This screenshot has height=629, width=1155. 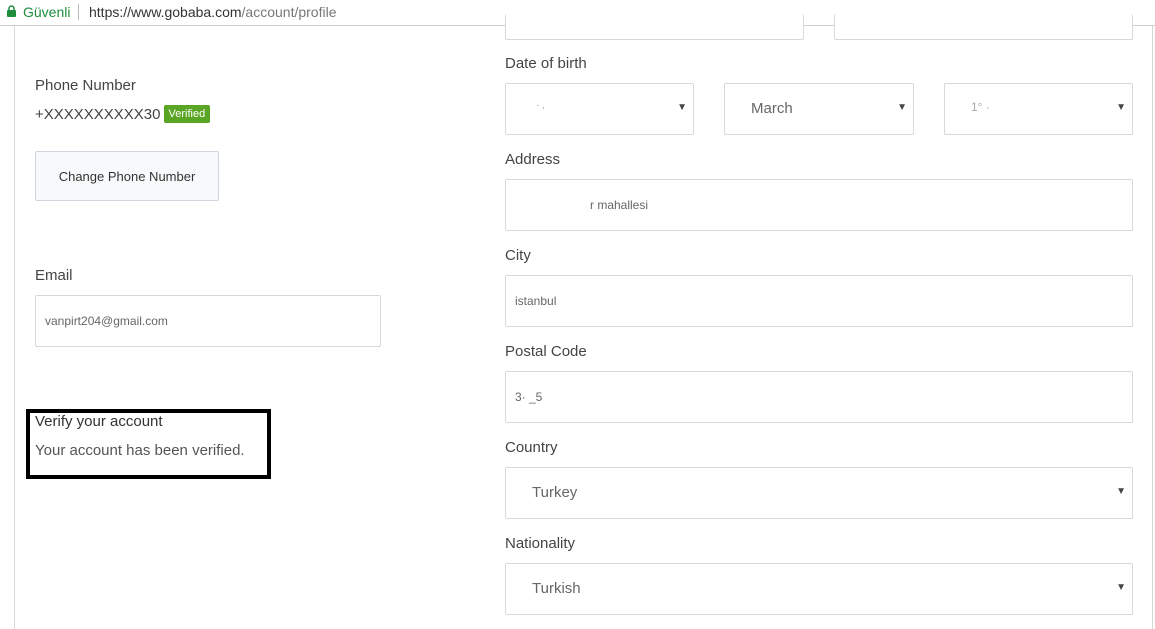 What do you see at coordinates (533, 159) in the screenshot?
I see `address-label: Address` at bounding box center [533, 159].